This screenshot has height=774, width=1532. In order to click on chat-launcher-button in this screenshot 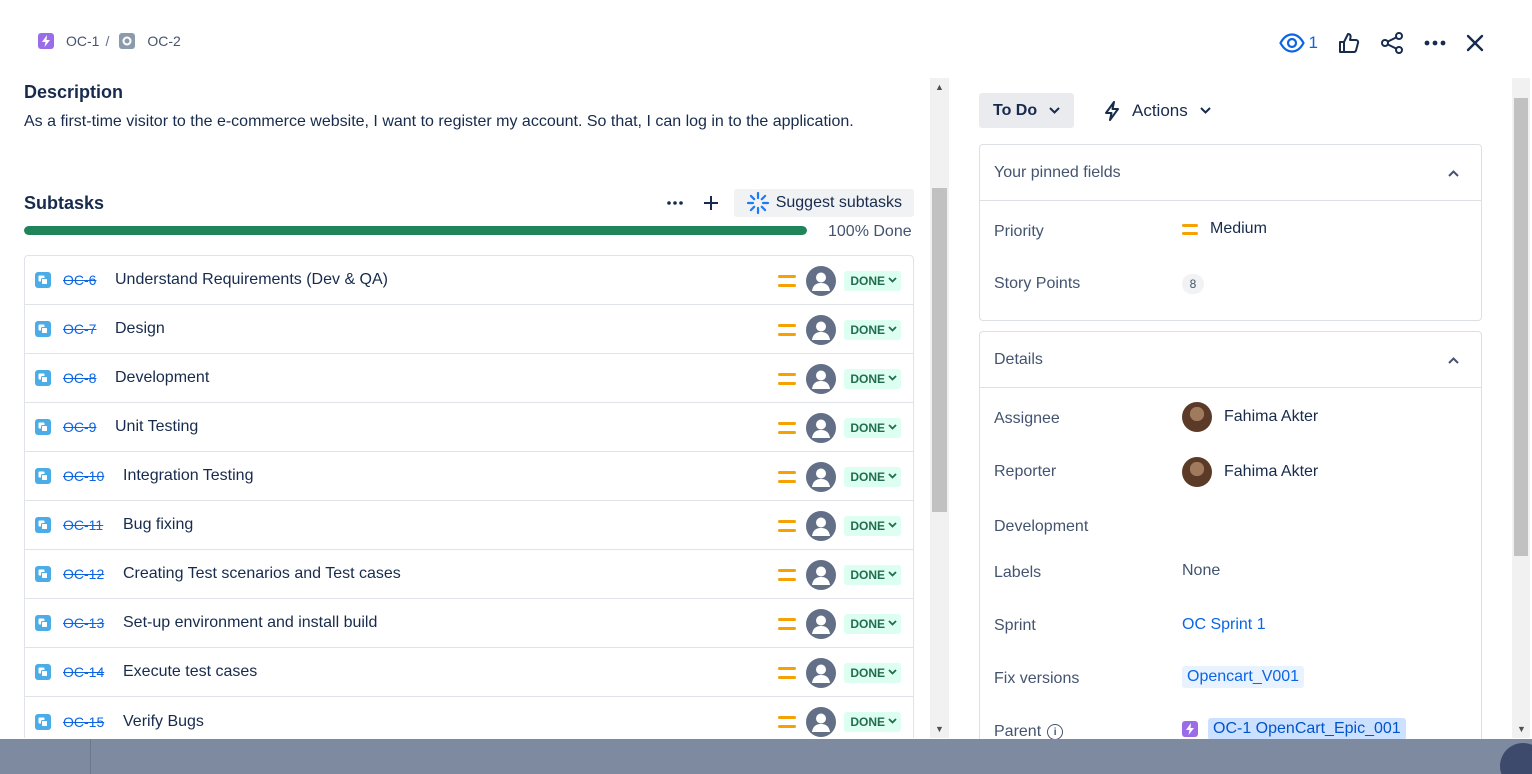, I will do `click(1516, 758)`.